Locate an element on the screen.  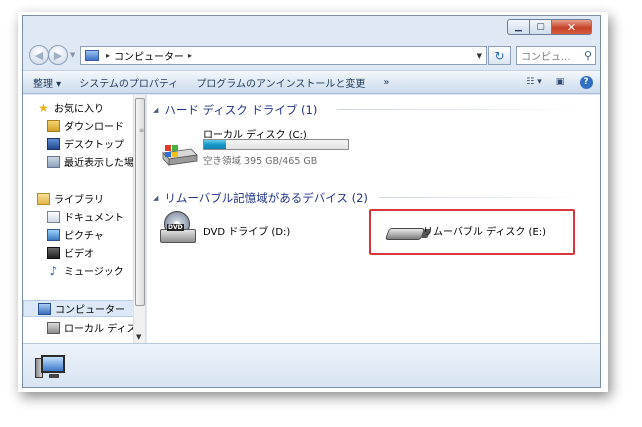
recent-pages-dropdown: ▼ is located at coordinates (72, 55).